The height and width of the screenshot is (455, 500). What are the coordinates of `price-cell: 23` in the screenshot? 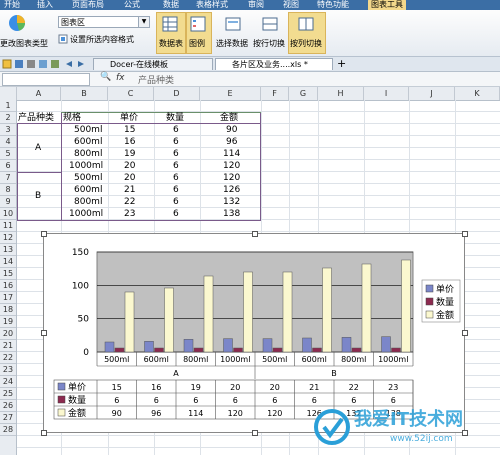 It's located at (129, 214).